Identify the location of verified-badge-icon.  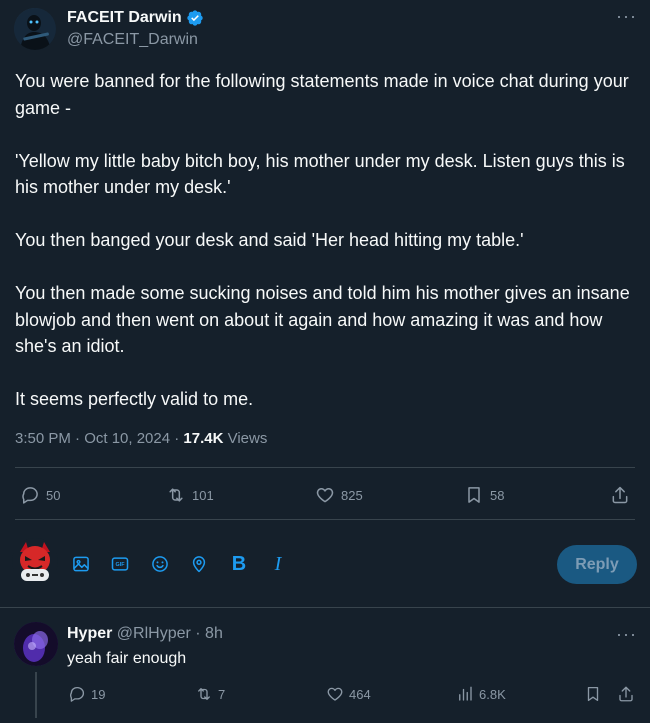
(195, 18).